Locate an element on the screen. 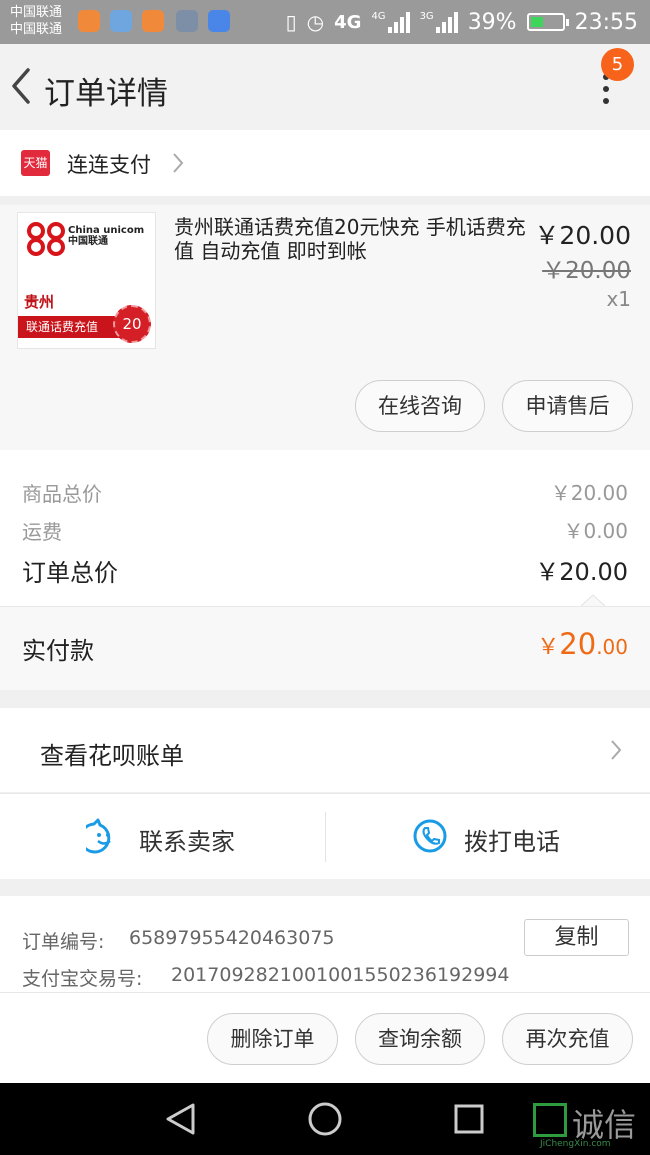 This screenshot has width=650, height=1155. battery-icon is located at coordinates (547, 22).